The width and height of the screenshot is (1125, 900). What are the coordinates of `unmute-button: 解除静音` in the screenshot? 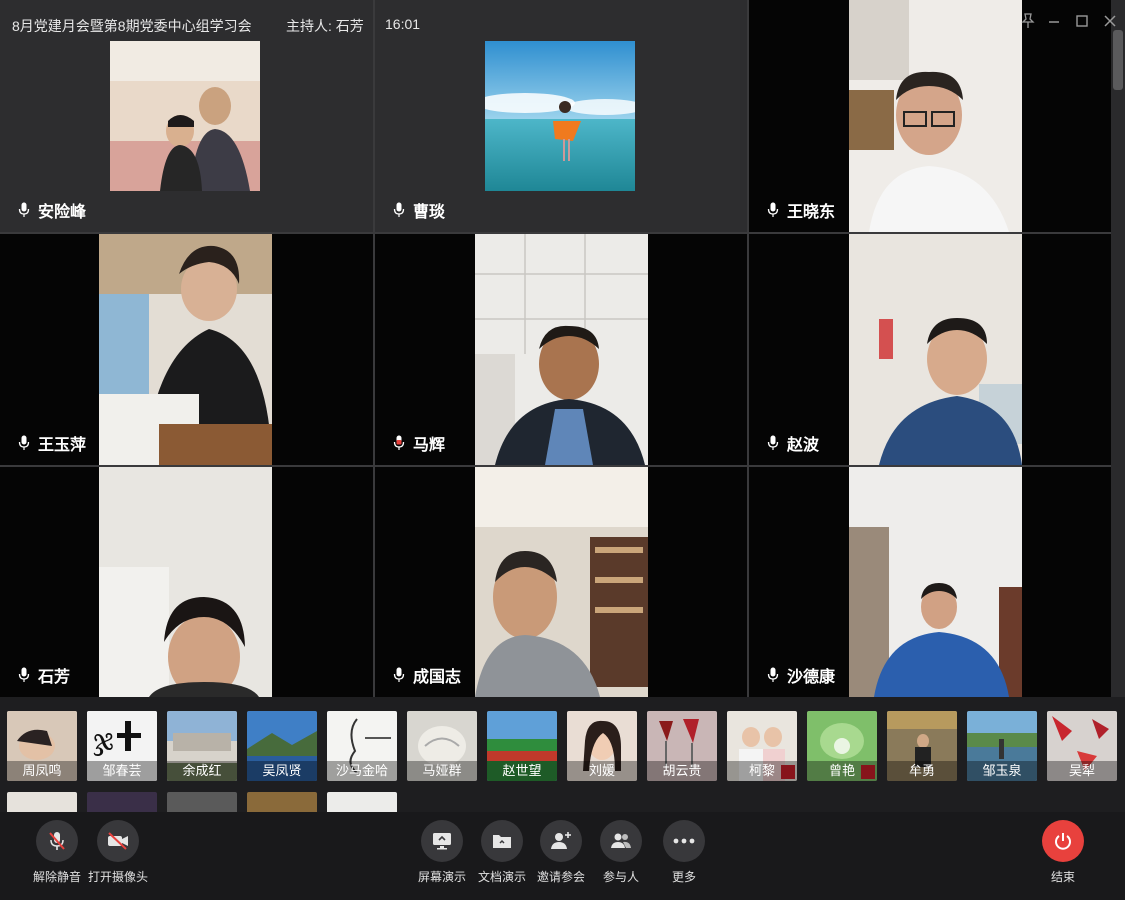 It's located at (57, 852).